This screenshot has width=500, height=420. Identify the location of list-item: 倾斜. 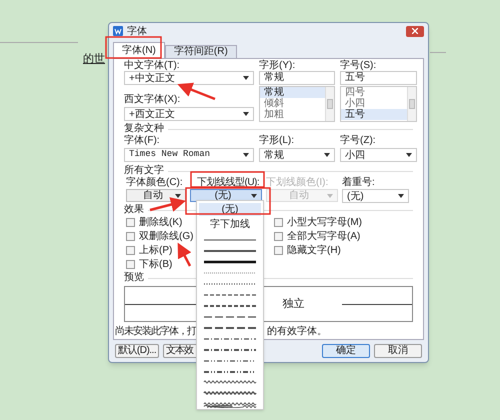
(292, 103).